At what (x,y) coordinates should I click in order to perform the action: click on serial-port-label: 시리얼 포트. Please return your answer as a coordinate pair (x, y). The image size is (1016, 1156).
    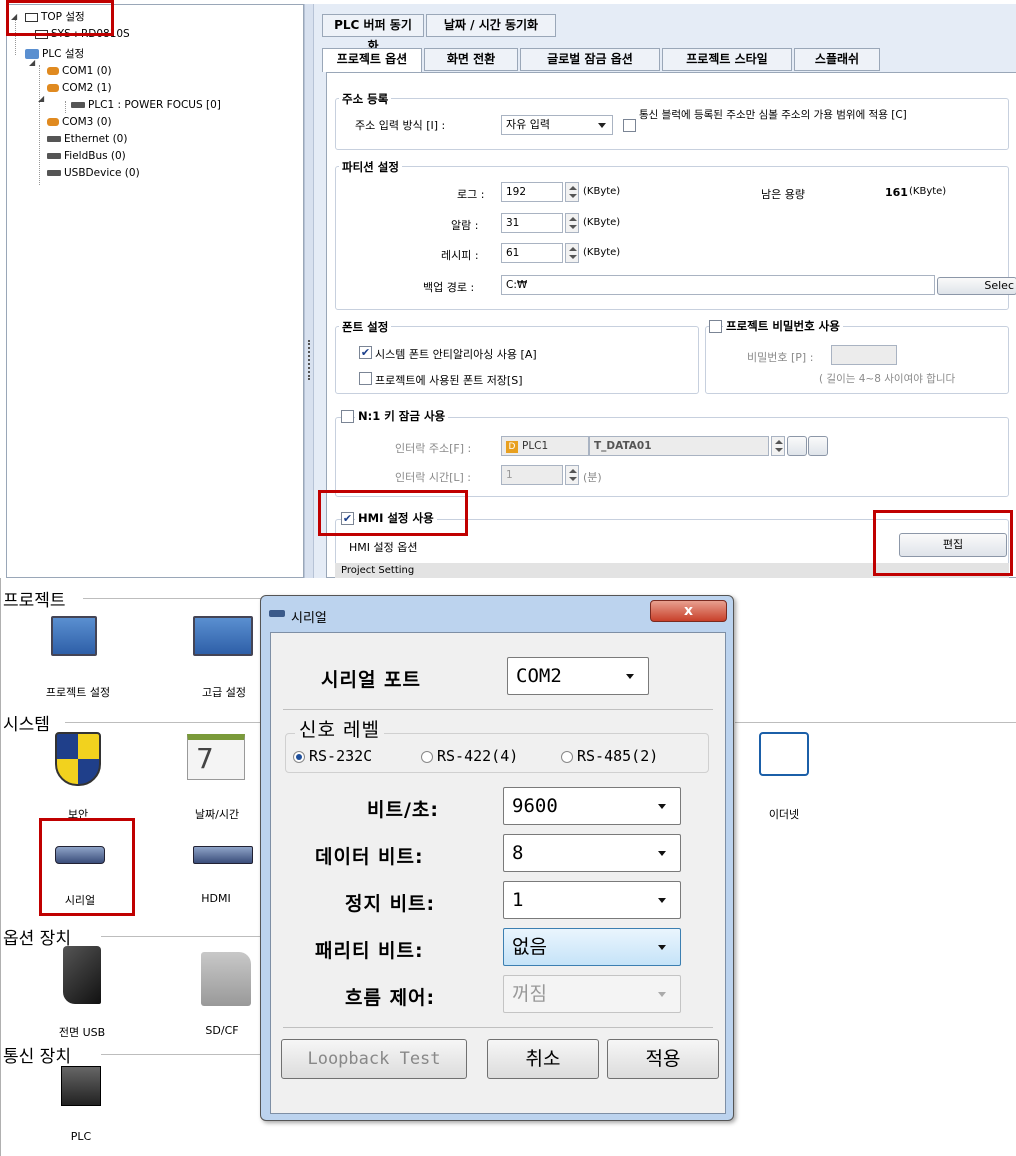
    Looking at the image, I should click on (371, 680).